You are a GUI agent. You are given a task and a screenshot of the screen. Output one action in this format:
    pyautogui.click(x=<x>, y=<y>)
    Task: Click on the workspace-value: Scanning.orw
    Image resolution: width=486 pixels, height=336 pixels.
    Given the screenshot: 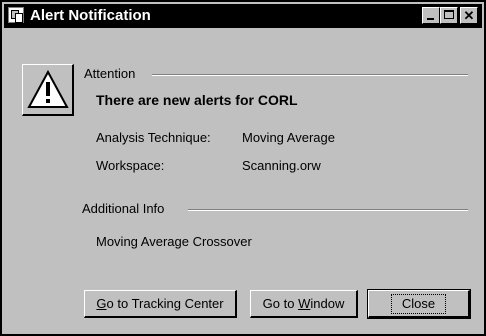 What is the action you would take?
    pyautogui.click(x=281, y=165)
    